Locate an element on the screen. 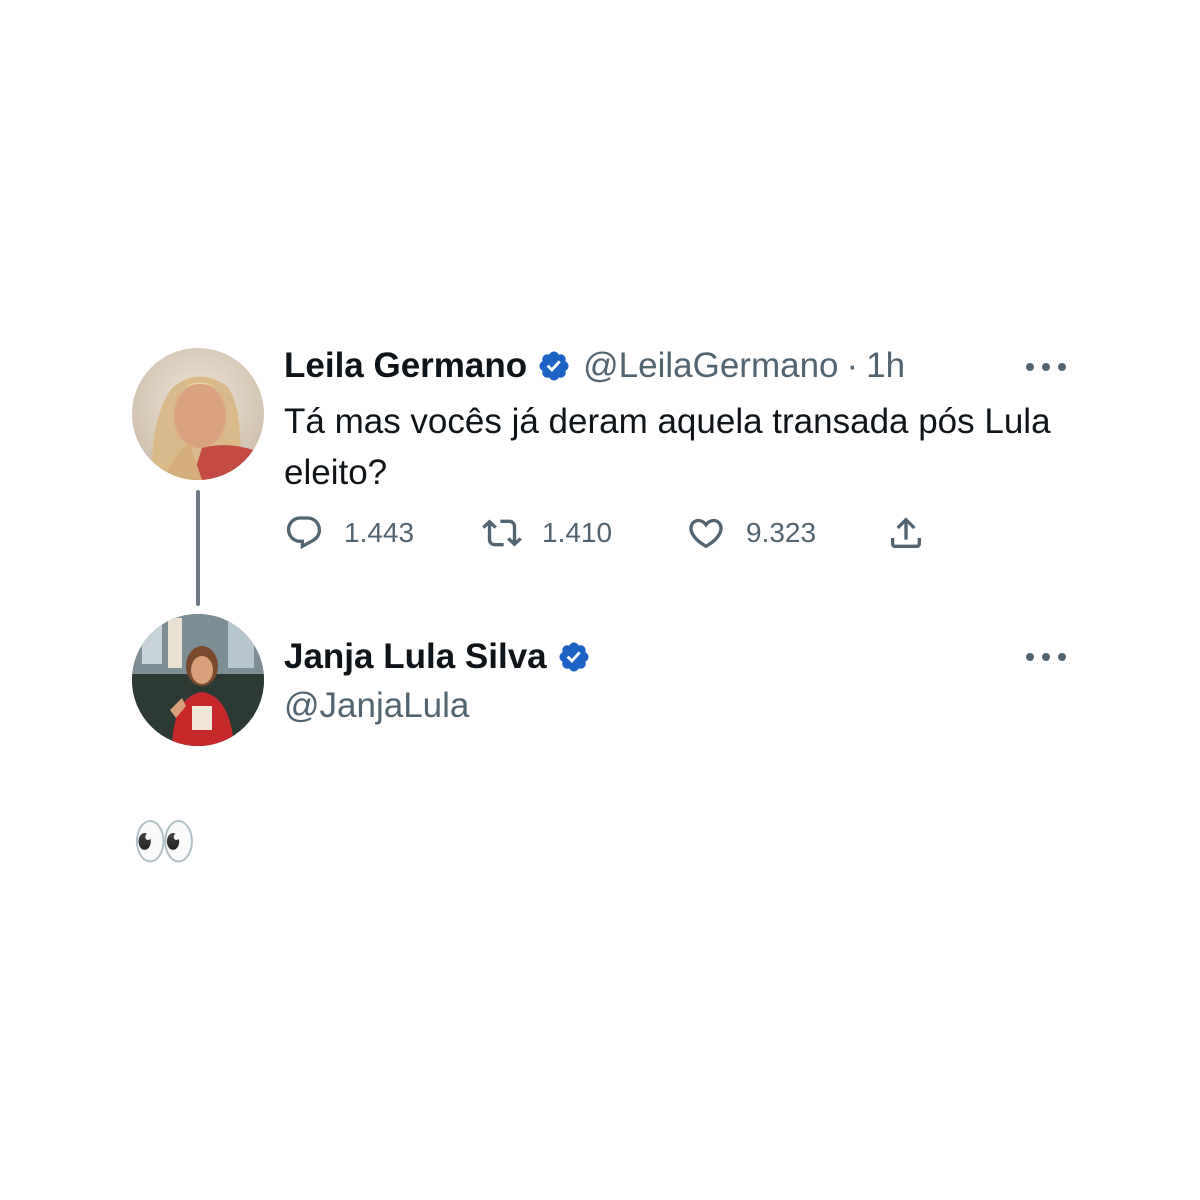  retweet-button: 1.410 is located at coordinates (547, 533).